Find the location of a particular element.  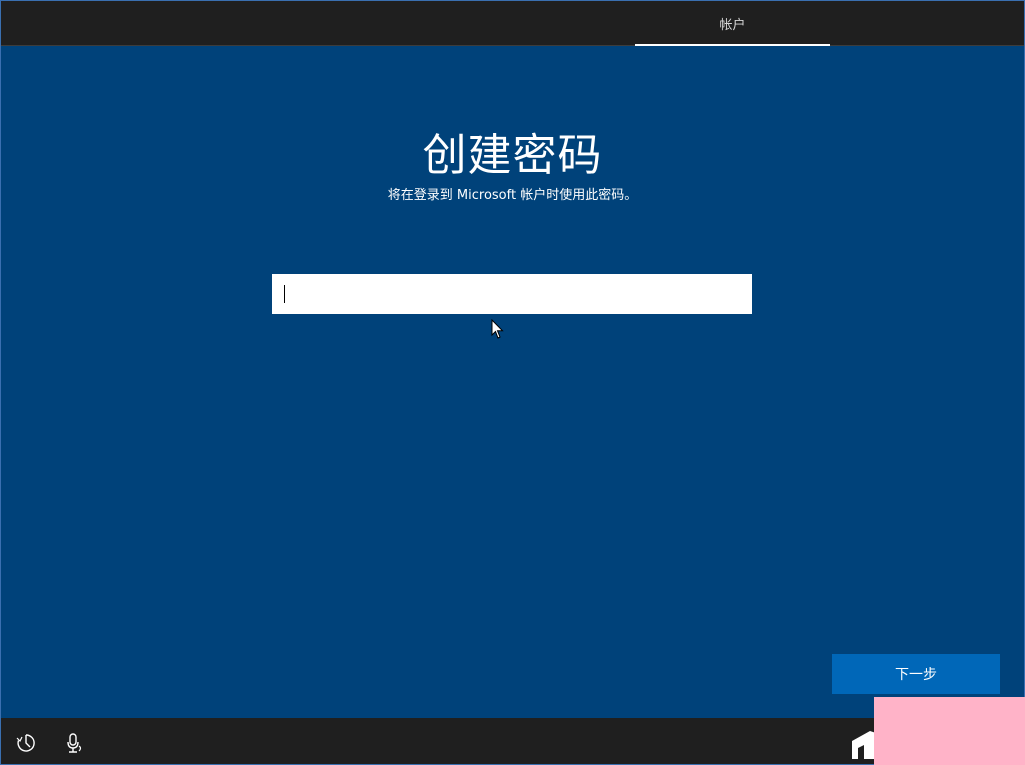

password-input is located at coordinates (512, 294).